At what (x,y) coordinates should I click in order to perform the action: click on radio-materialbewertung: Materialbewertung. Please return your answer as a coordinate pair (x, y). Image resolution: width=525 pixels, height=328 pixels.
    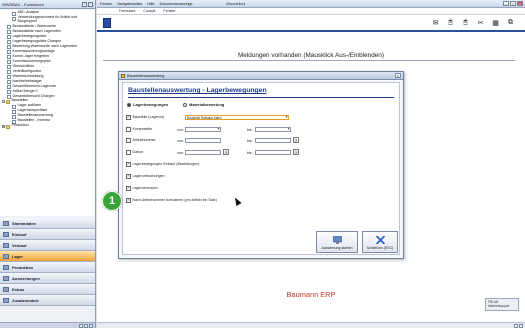
    Looking at the image, I should click on (203, 104).